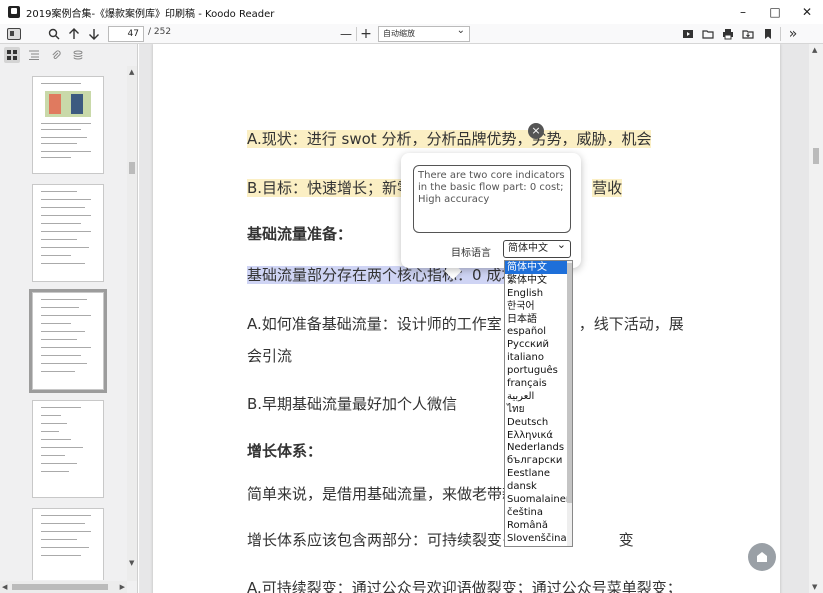 The width and height of the screenshot is (823, 593). I want to click on language-option: 한국어, so click(538, 306).